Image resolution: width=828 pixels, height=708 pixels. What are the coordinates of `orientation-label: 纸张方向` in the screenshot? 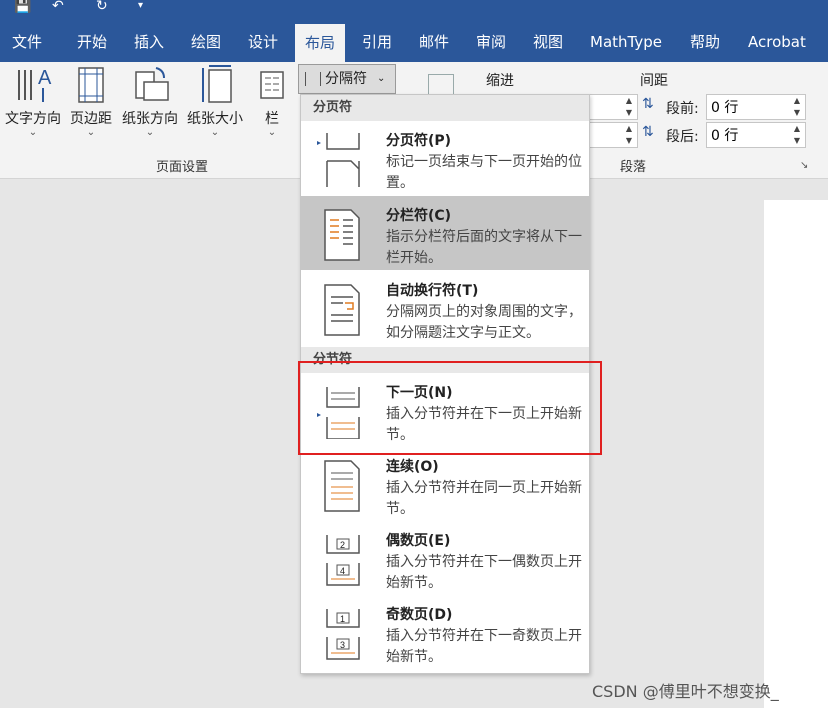 It's located at (150, 119).